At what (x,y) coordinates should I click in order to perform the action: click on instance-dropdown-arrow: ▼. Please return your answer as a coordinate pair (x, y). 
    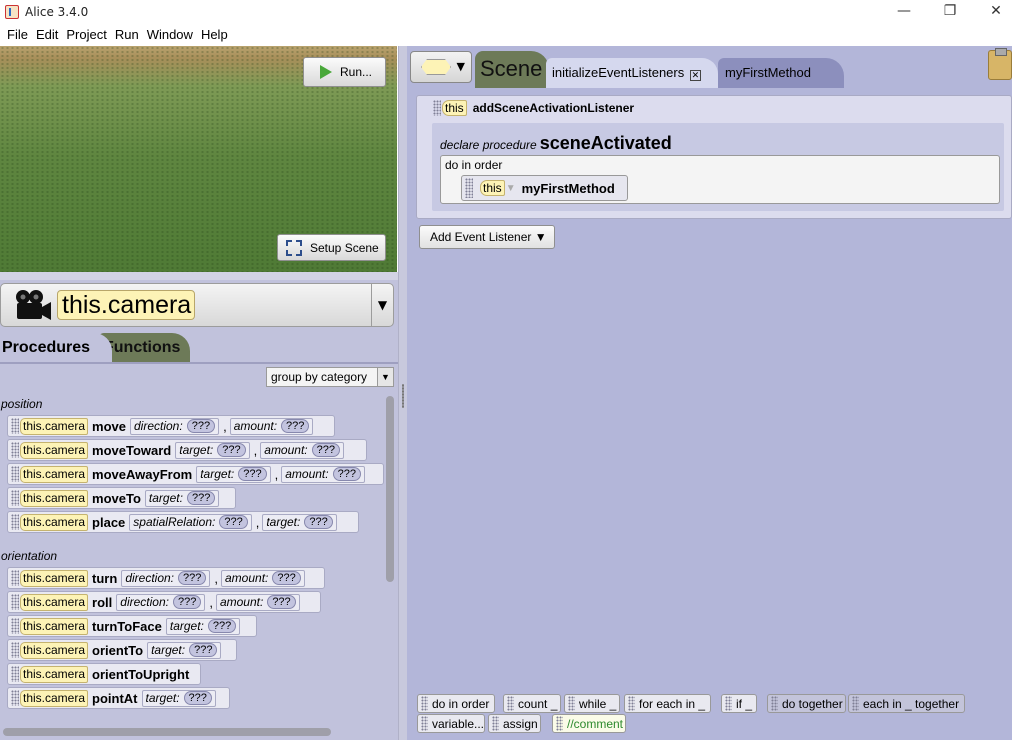
    Looking at the image, I should click on (382, 305).